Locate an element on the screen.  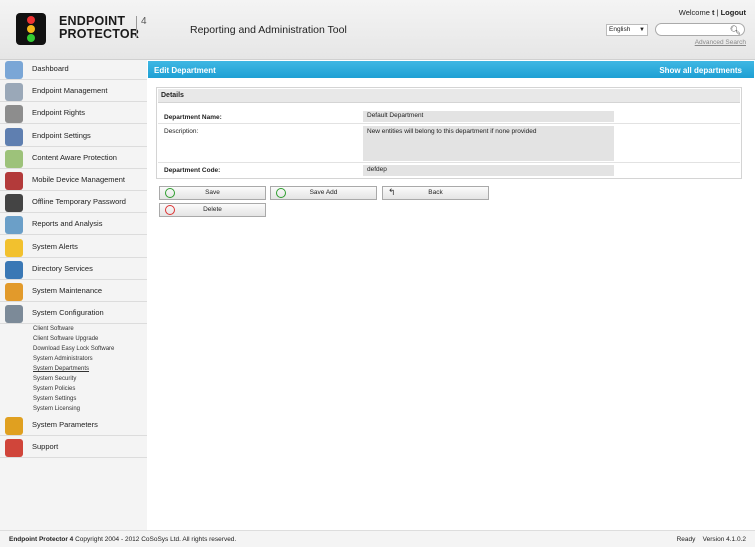
advanced-search-link: Advanced Search is located at coordinates (720, 42).